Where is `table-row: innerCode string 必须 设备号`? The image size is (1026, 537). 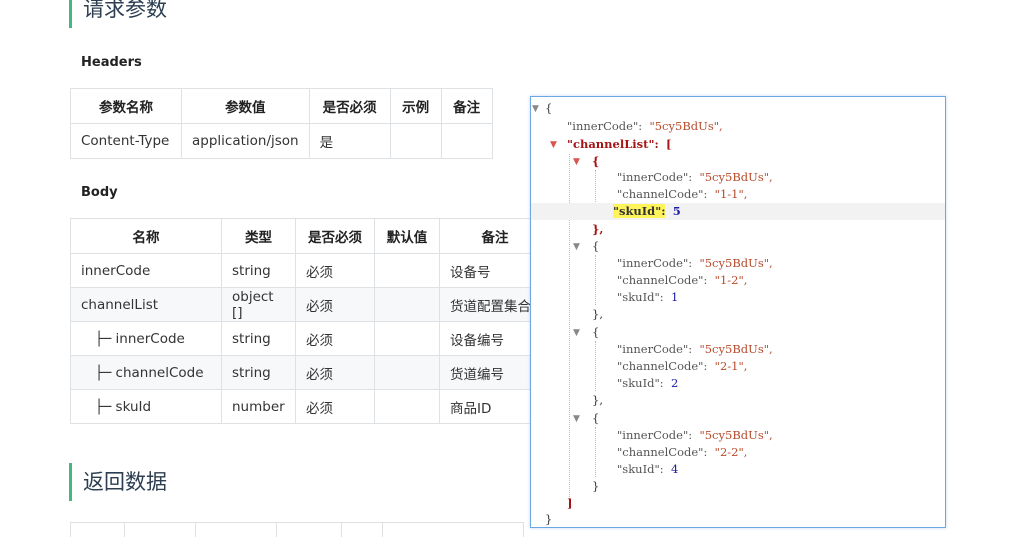
table-row: innerCode string 必须 设备号 is located at coordinates (310, 270).